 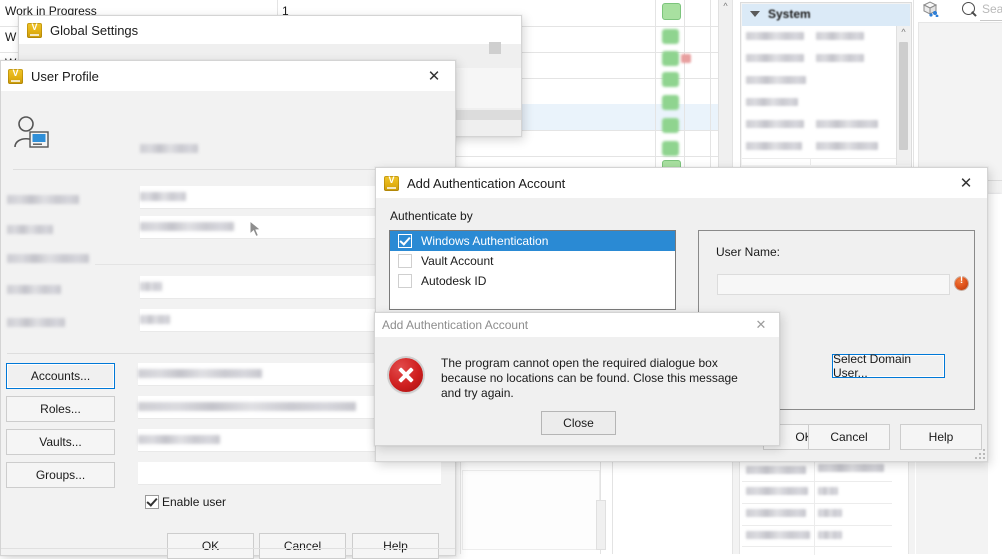 What do you see at coordinates (979, 453) in the screenshot?
I see `resize-grip` at bounding box center [979, 453].